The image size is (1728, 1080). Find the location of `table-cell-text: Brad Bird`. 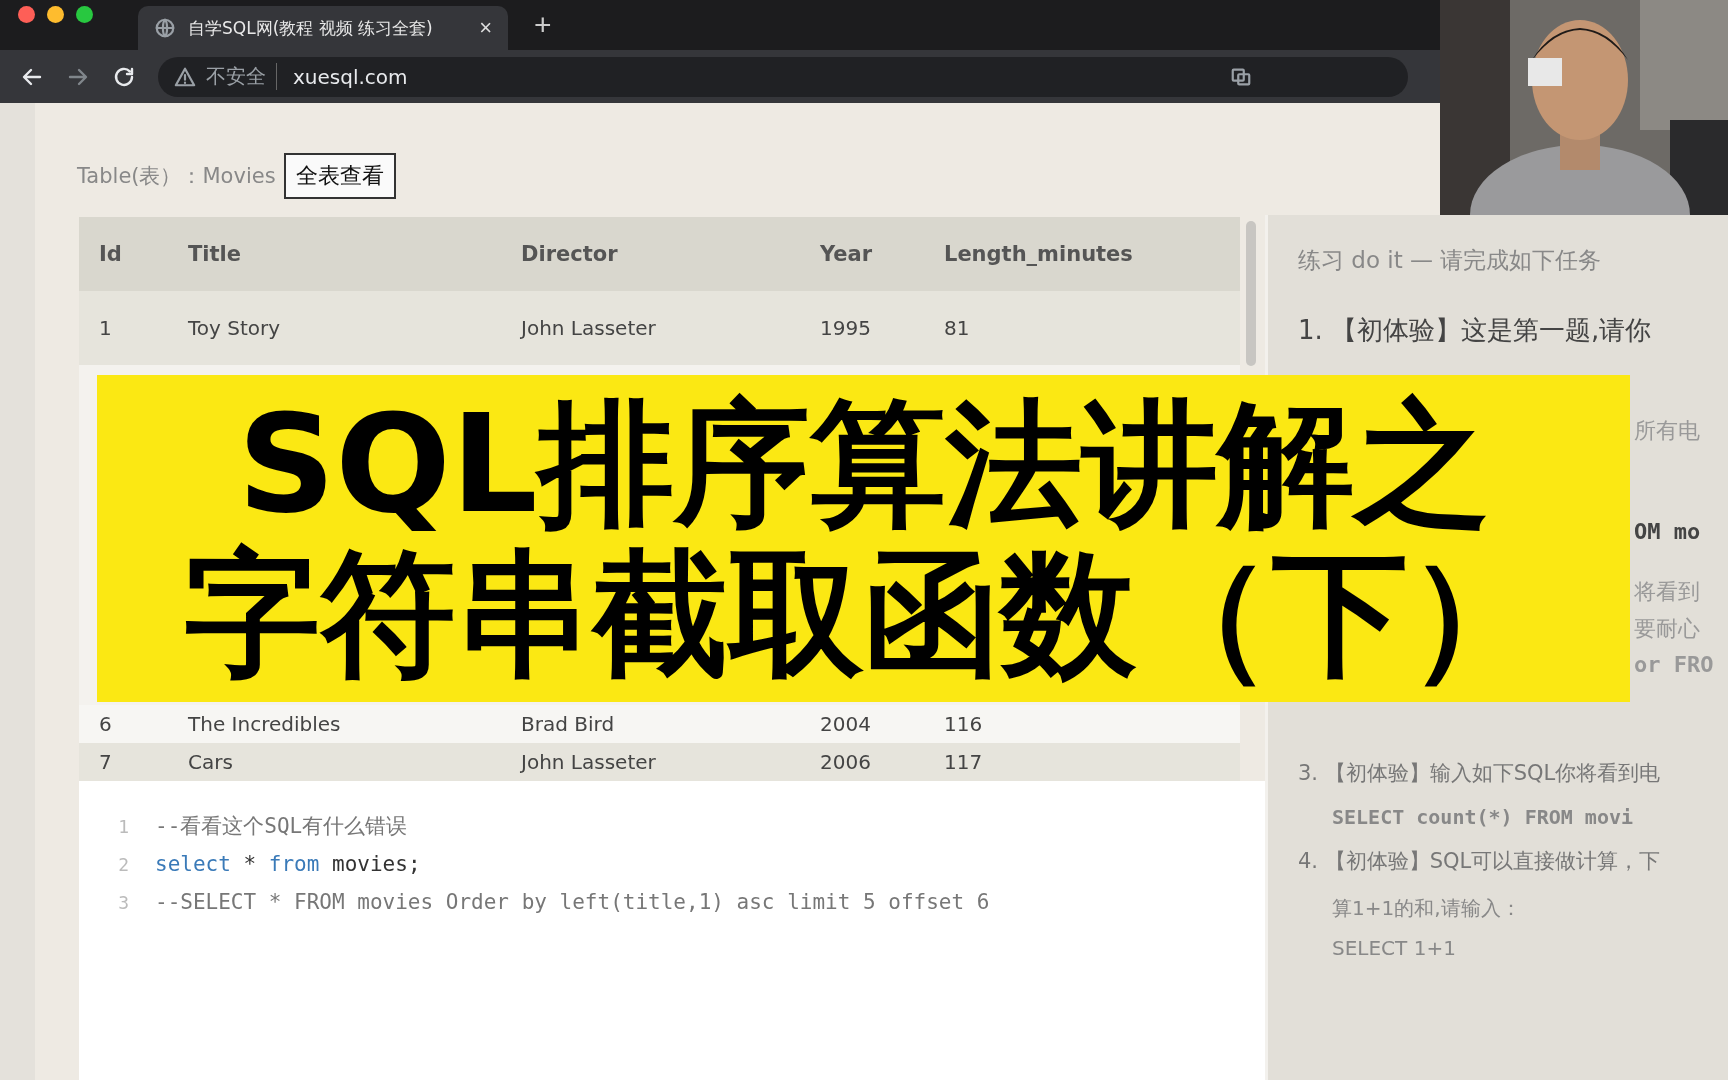

table-cell-text: Brad Bird is located at coordinates (568, 724).